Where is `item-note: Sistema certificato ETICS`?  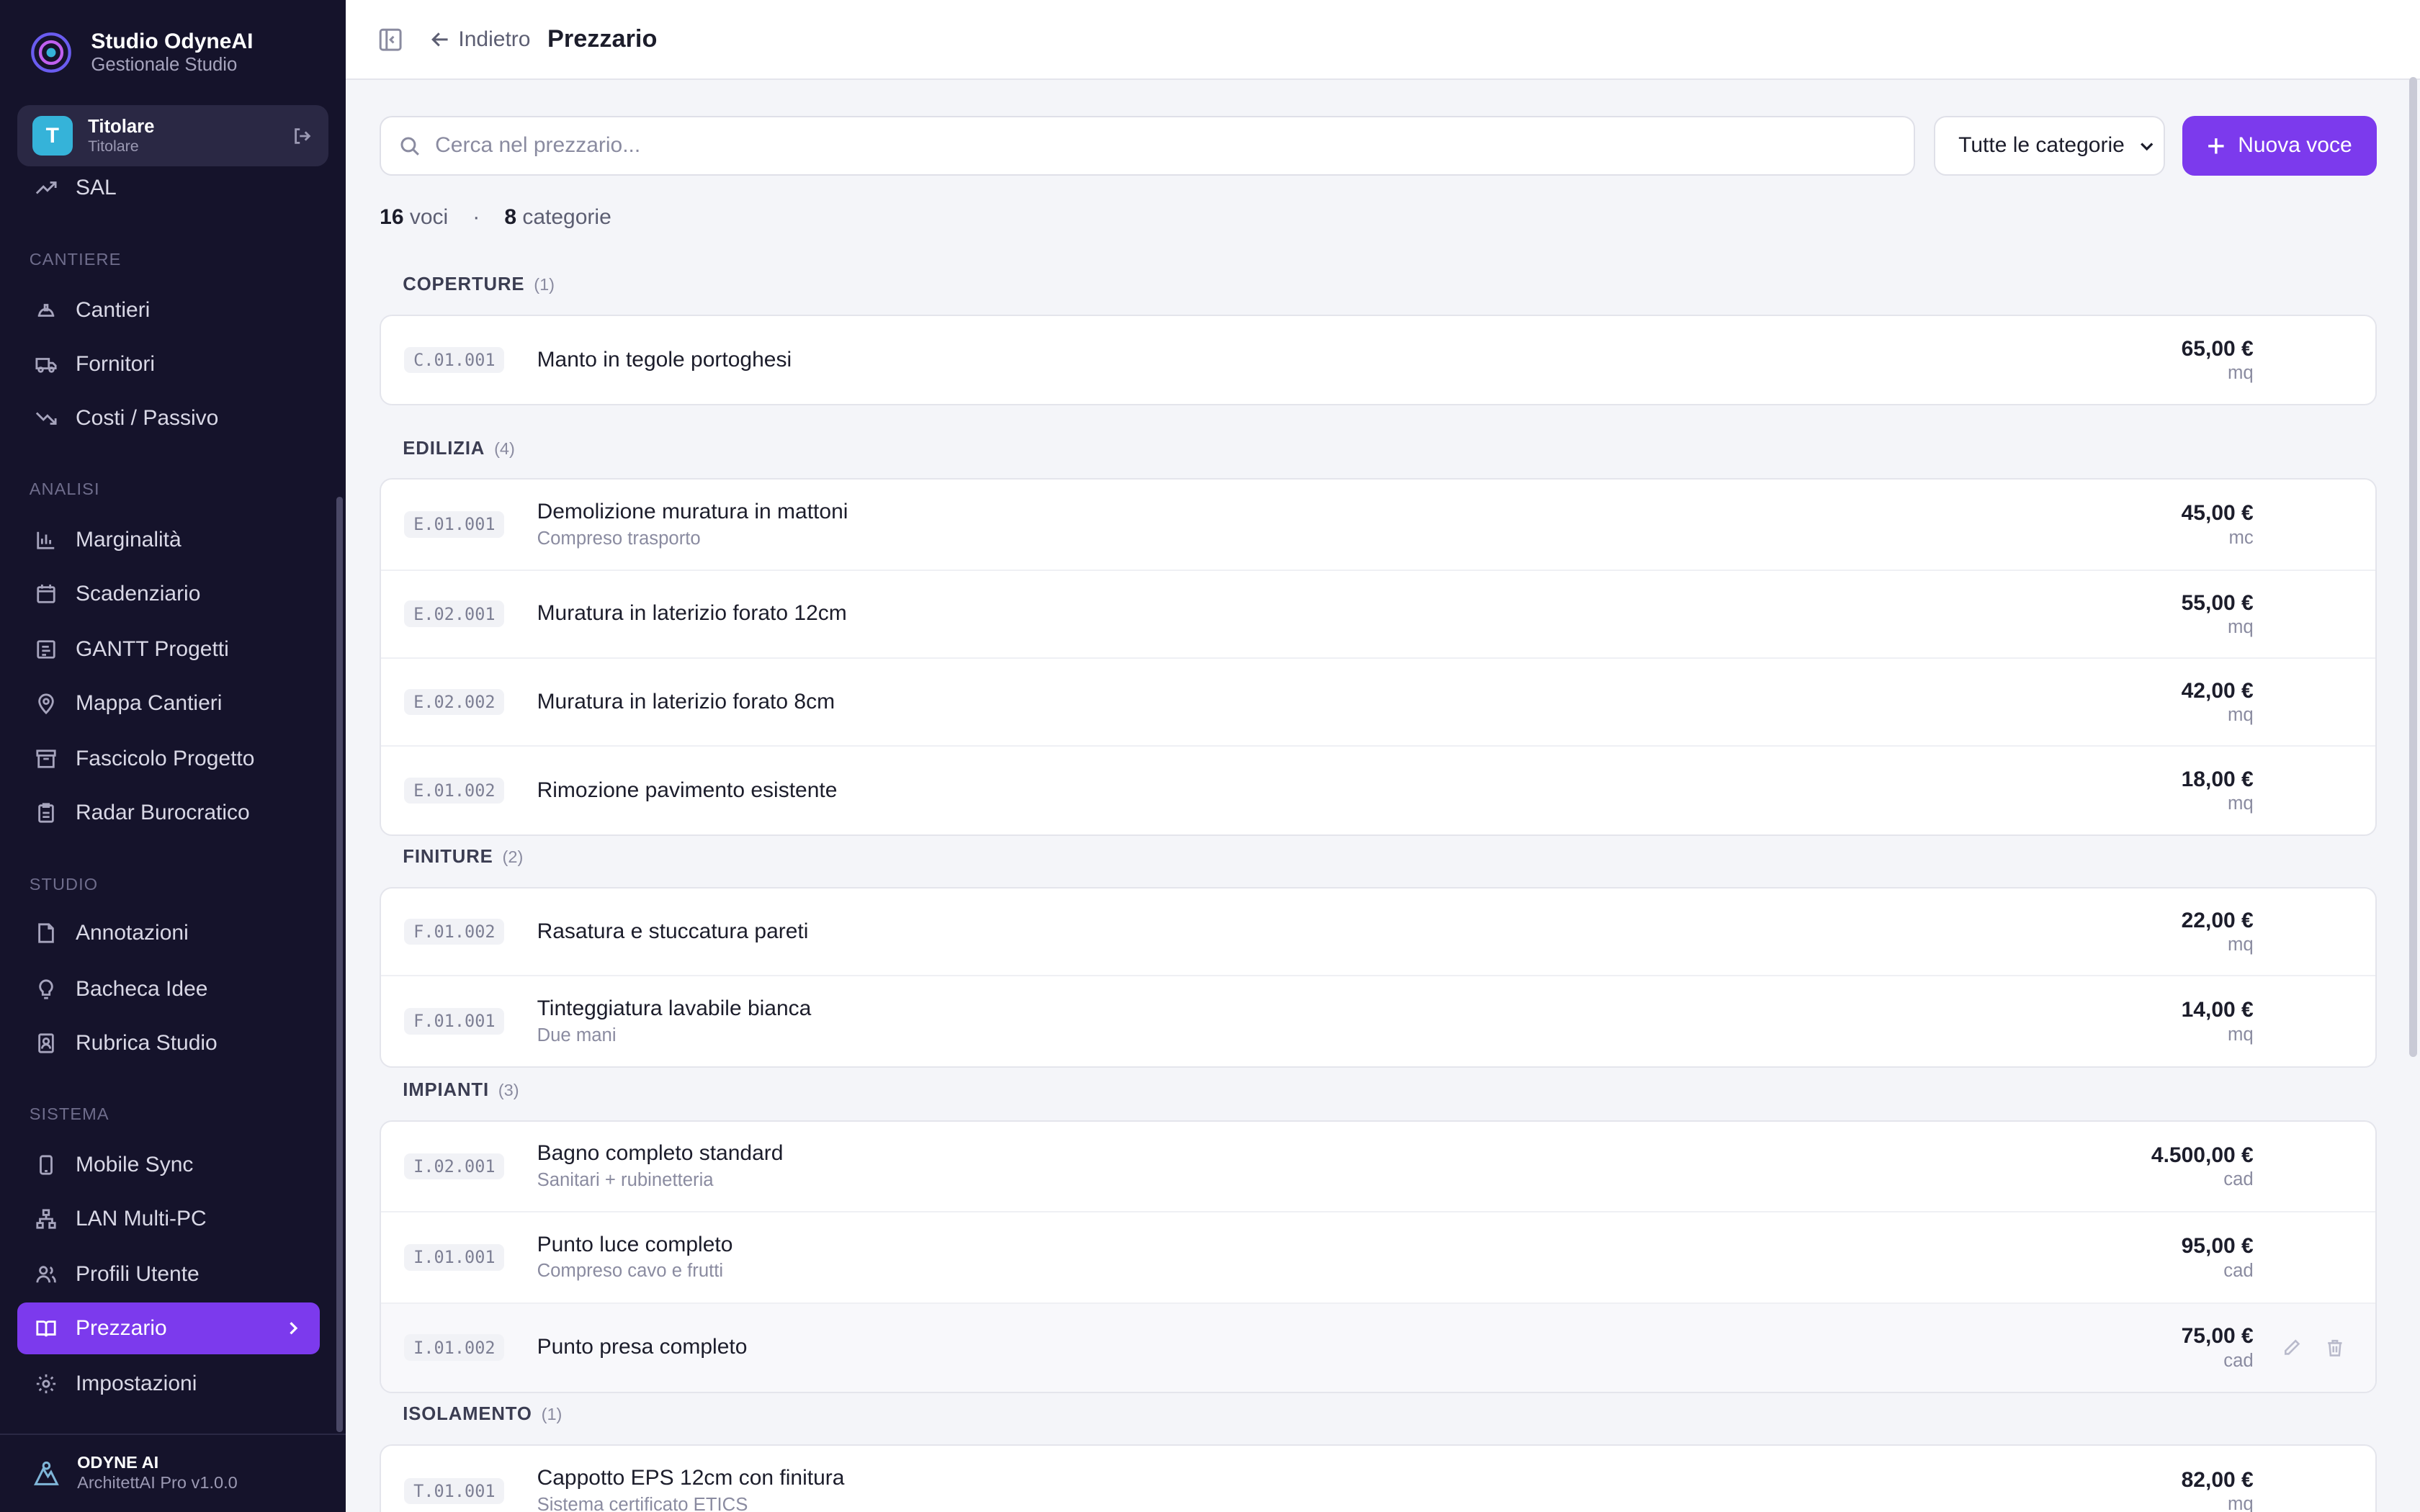
item-note: Sistema certificato ETICS is located at coordinates (642, 1503).